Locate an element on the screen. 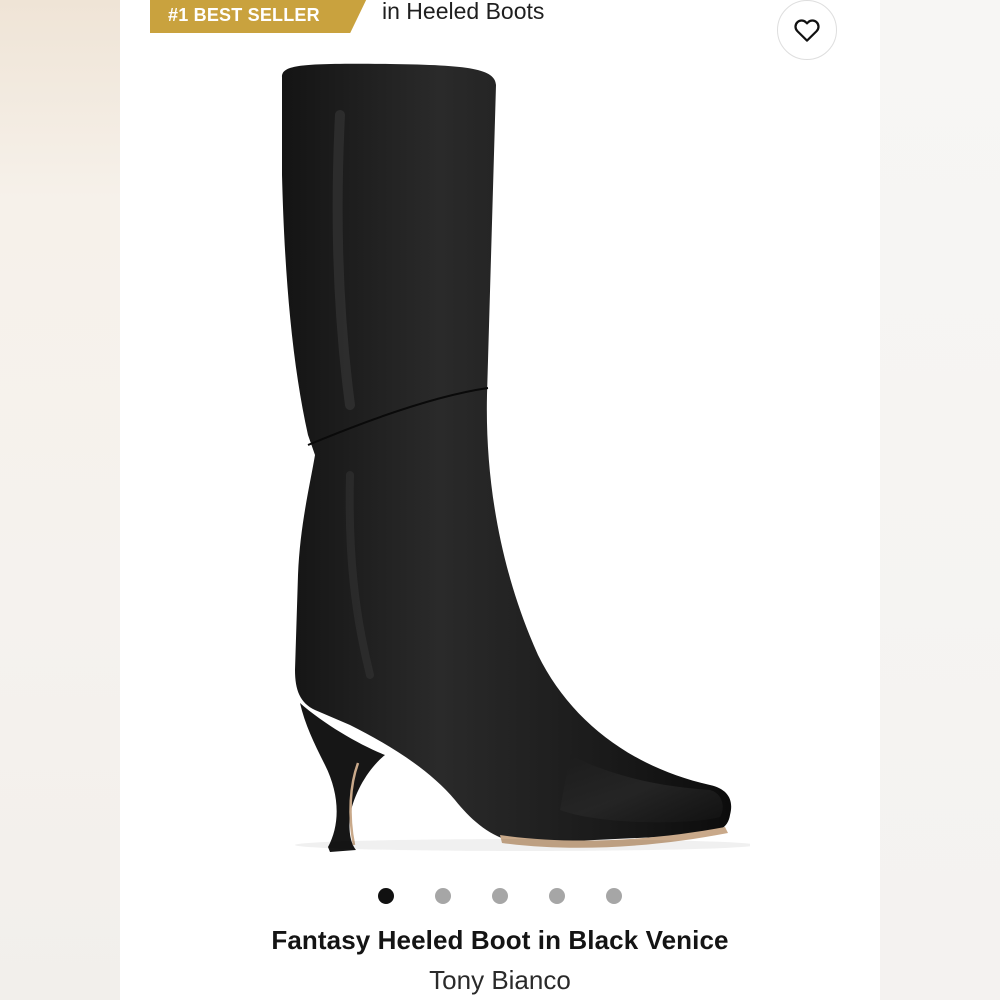 The height and width of the screenshot is (1000, 1000). right-backdrop is located at coordinates (940, 500).